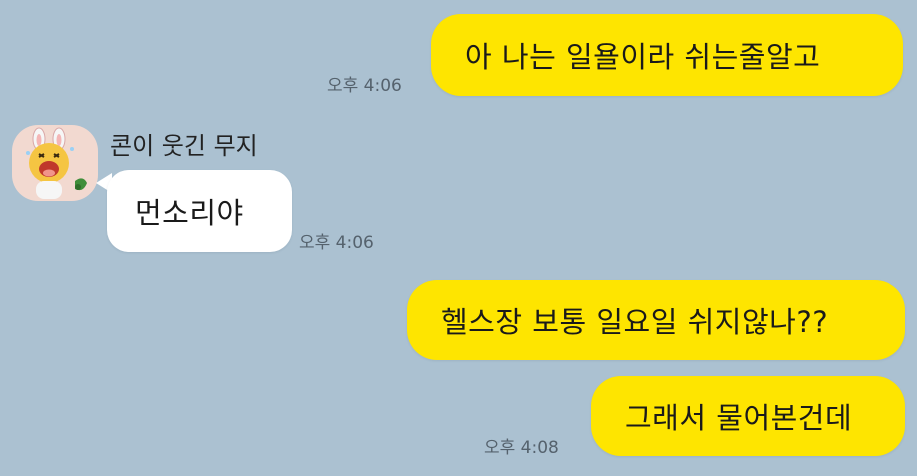 This screenshot has height=476, width=917. What do you see at coordinates (656, 320) in the screenshot?
I see `message-bubble-sent: 헬스장 보통 일요일 쉬지않나??` at bounding box center [656, 320].